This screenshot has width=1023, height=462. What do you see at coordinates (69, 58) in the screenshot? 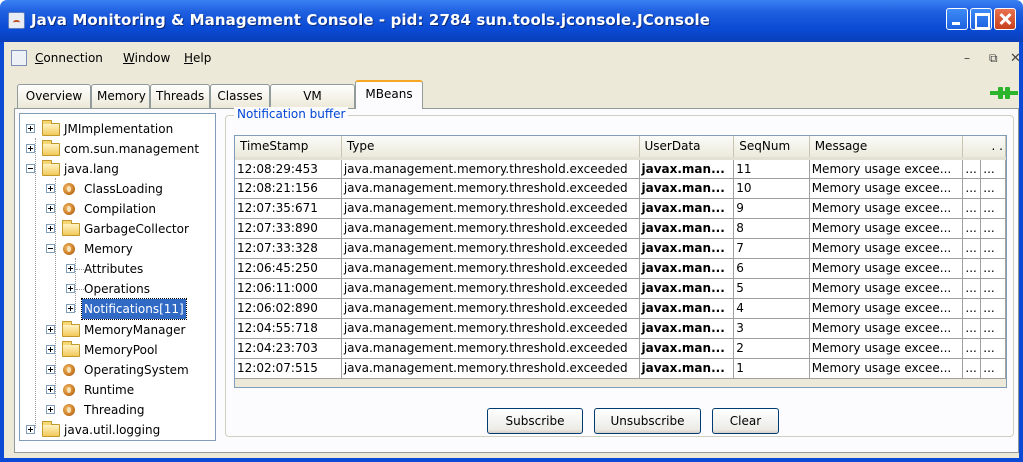
I see `menu-connection: Connection` at bounding box center [69, 58].